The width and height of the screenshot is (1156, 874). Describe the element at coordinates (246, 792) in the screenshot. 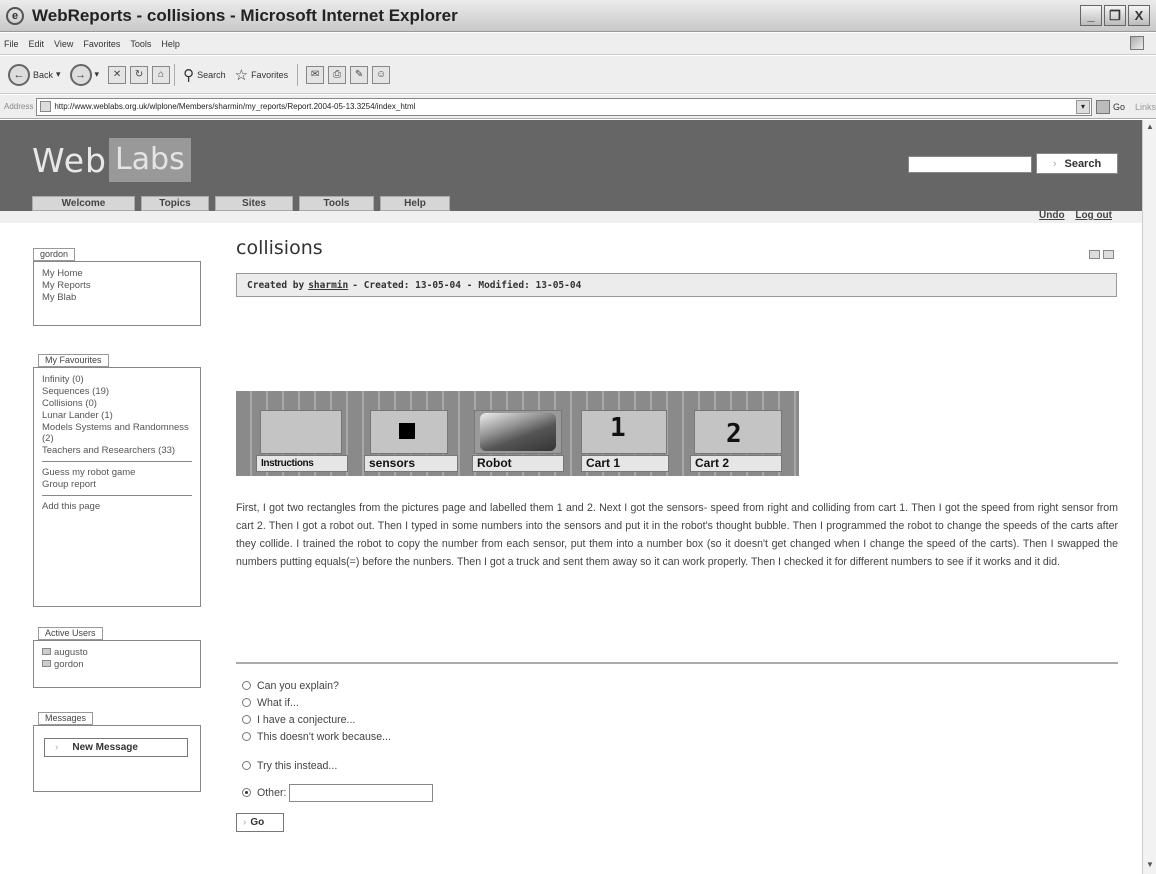

I see `radio-button-checked` at that location.